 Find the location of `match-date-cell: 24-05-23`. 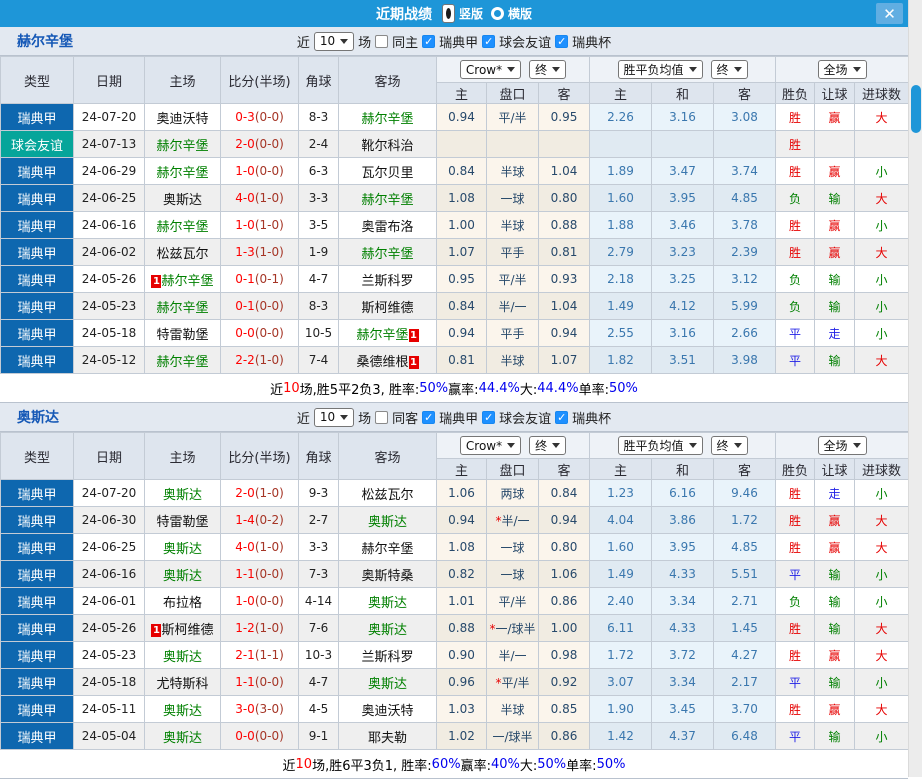

match-date-cell: 24-05-23 is located at coordinates (109, 306).